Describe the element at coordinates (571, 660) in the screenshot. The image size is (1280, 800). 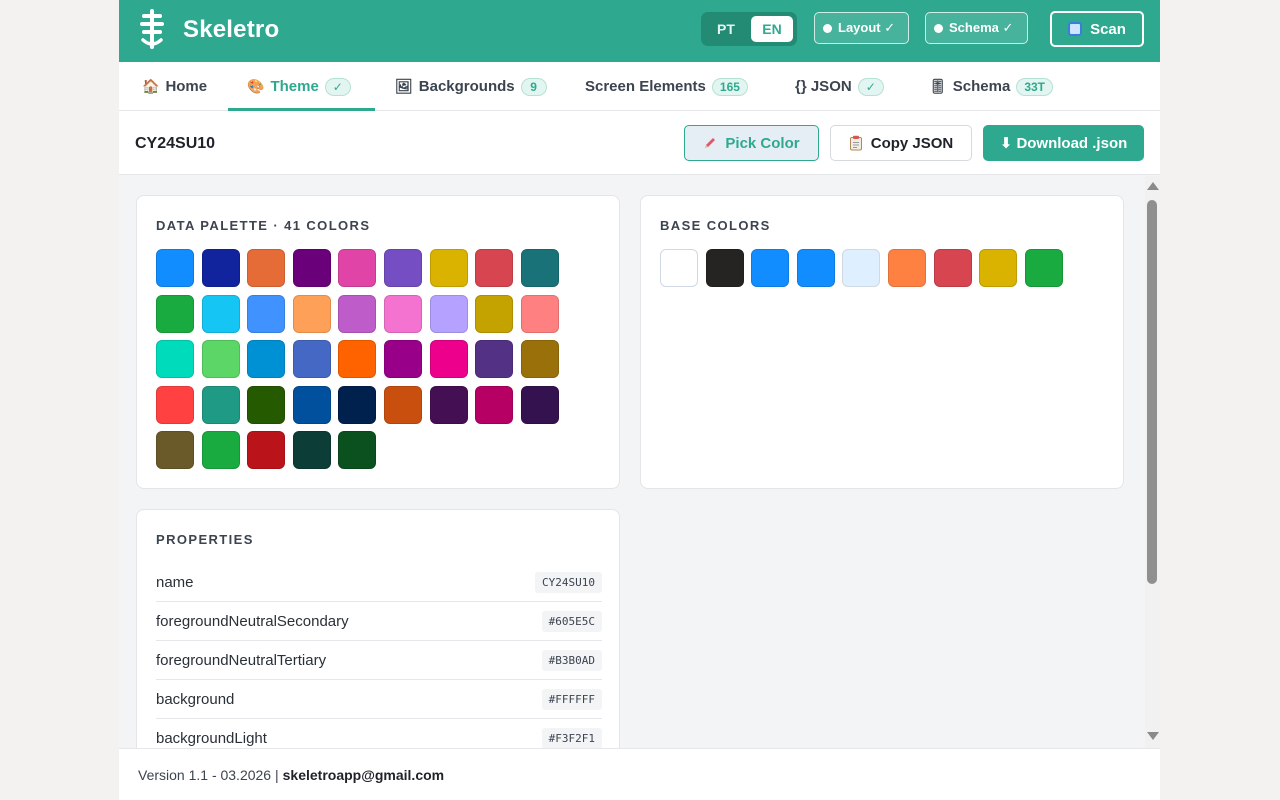
I see `property-value: #B3B0AD` at that location.